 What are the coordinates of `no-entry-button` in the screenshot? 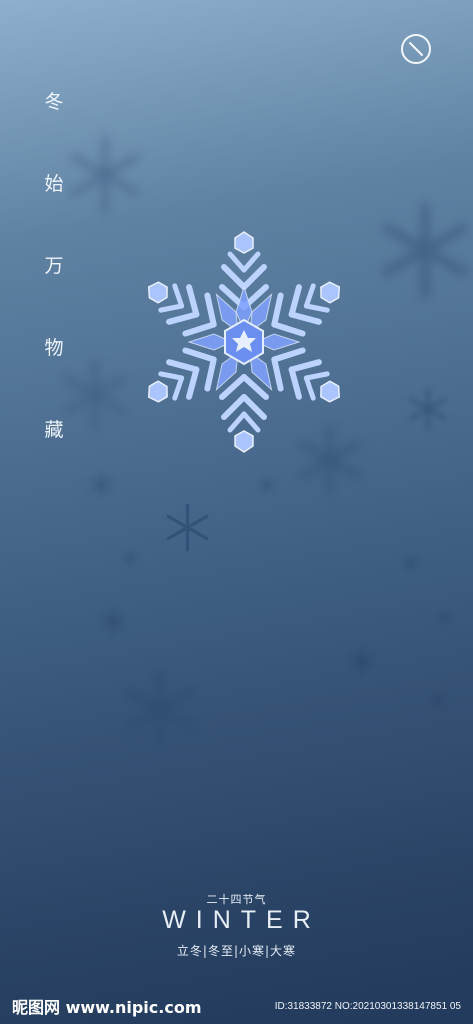 It's located at (416, 49).